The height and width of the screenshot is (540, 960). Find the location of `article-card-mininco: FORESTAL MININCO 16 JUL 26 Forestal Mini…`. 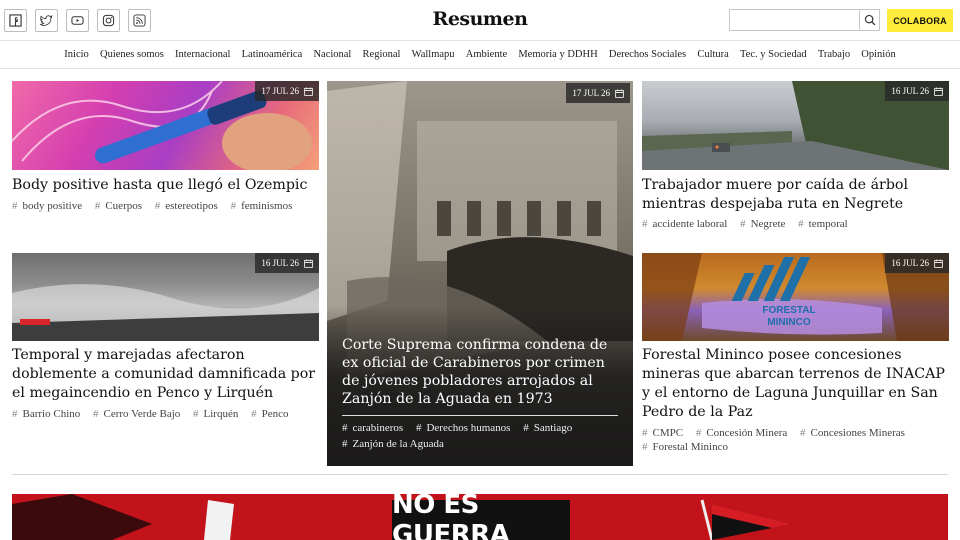

article-card-mininco: FORESTAL MININCO 16 JUL 26 Forestal Mini… is located at coordinates (795, 355).